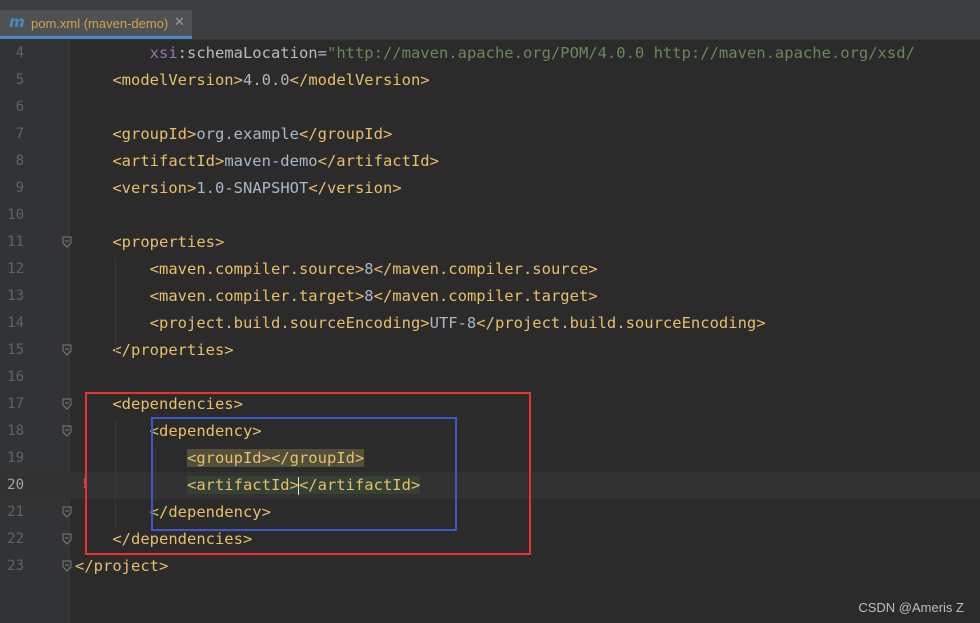  I want to click on code-line: 6, so click(490, 107).